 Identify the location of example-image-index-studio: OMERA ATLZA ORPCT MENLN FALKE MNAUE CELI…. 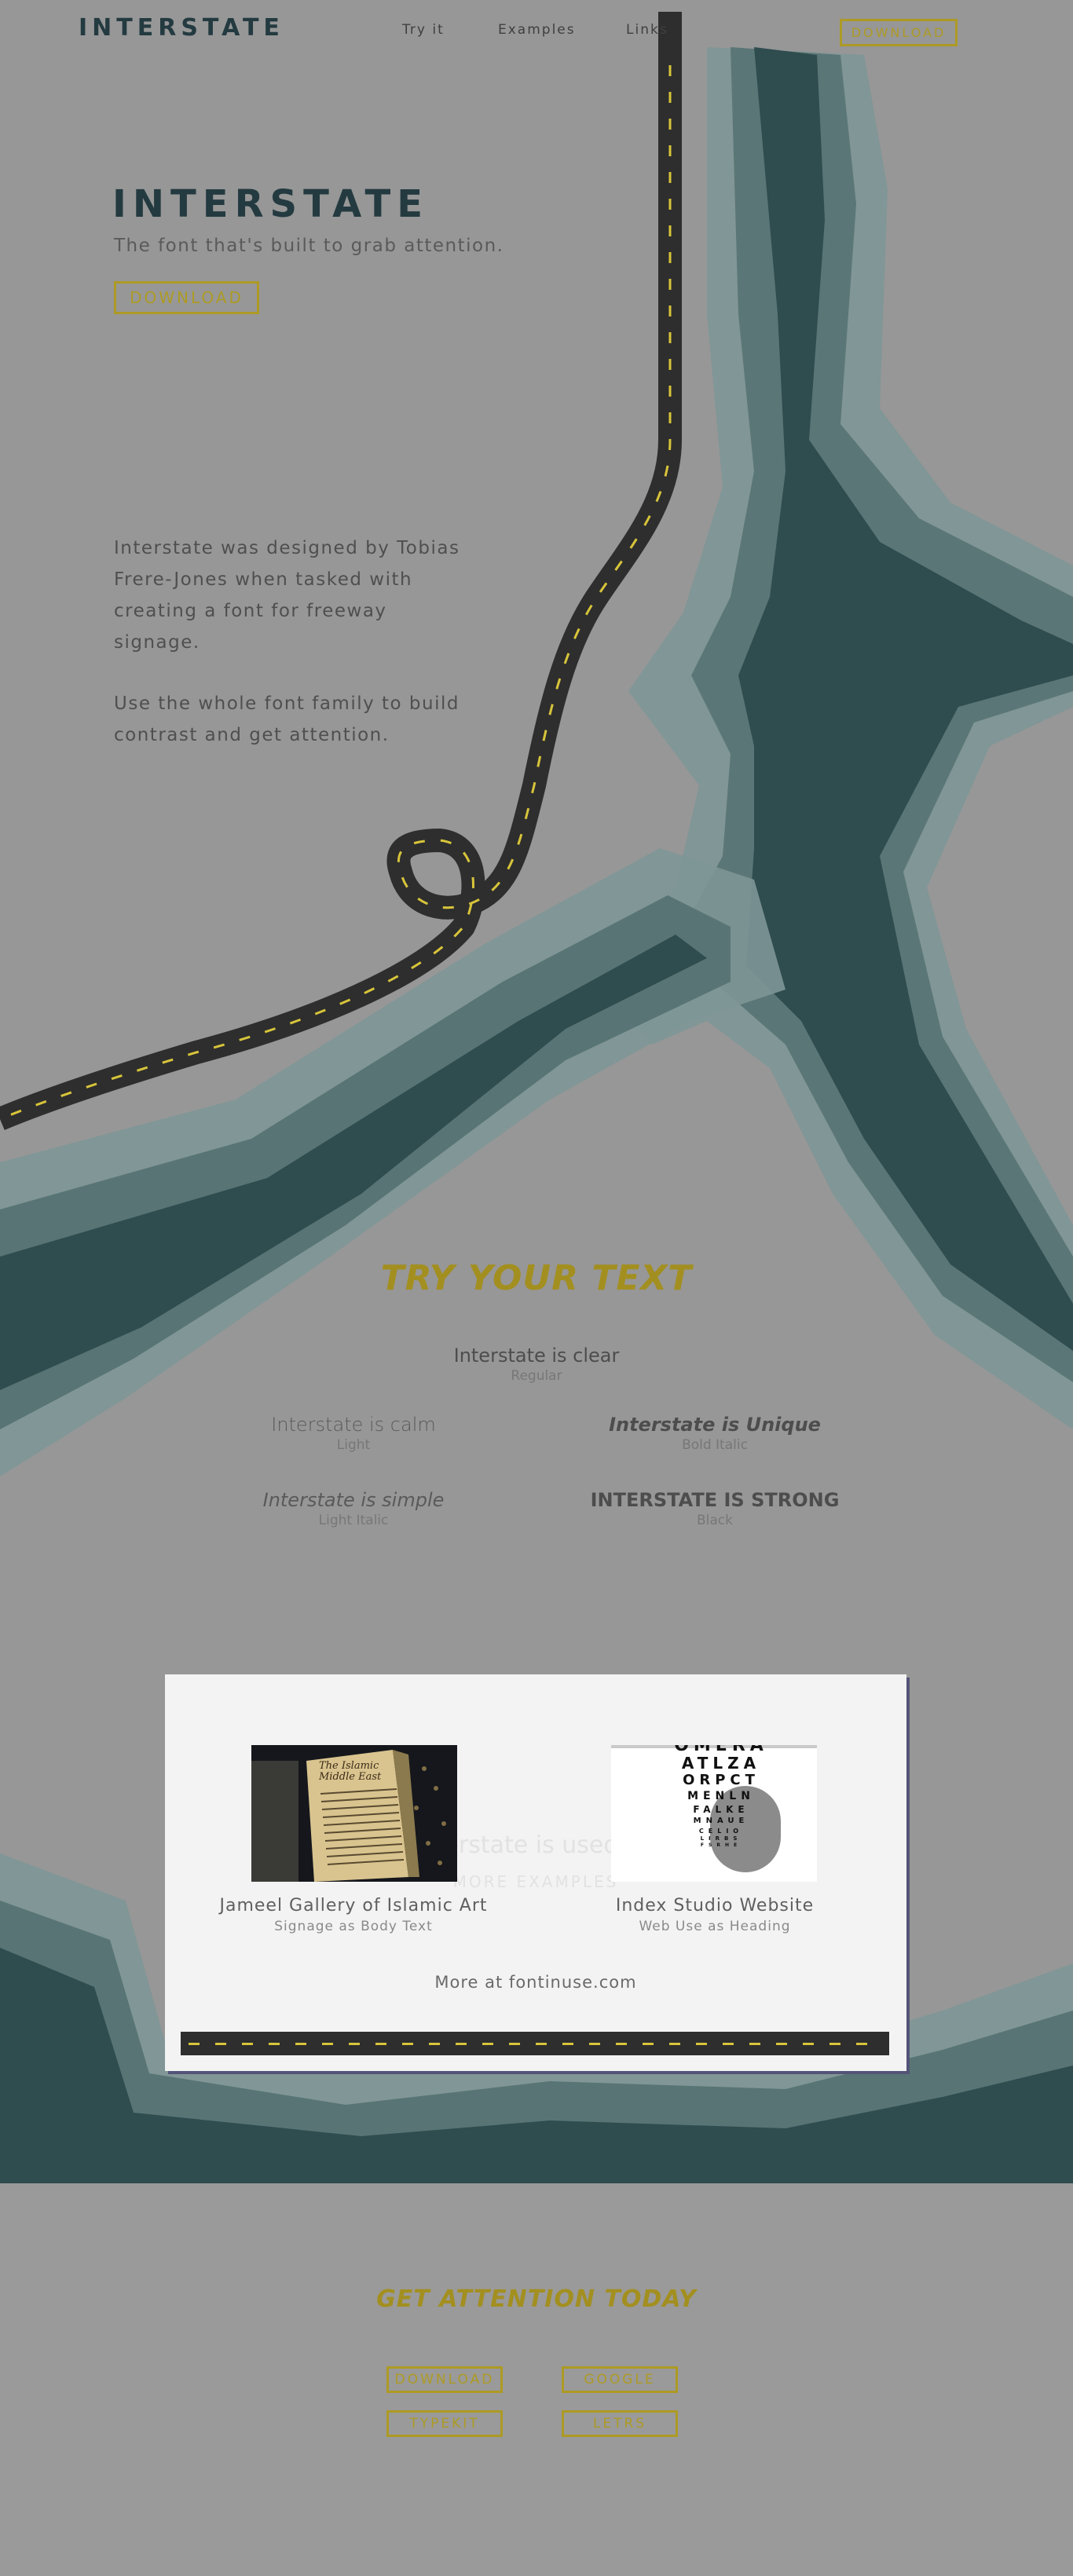
(714, 1814).